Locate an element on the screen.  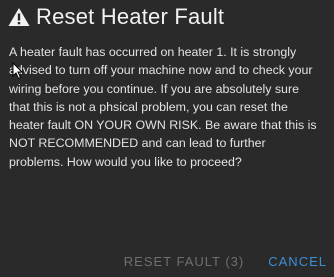
dialog-actions: RESET FAULT (3) CANCEL is located at coordinates (225, 261).